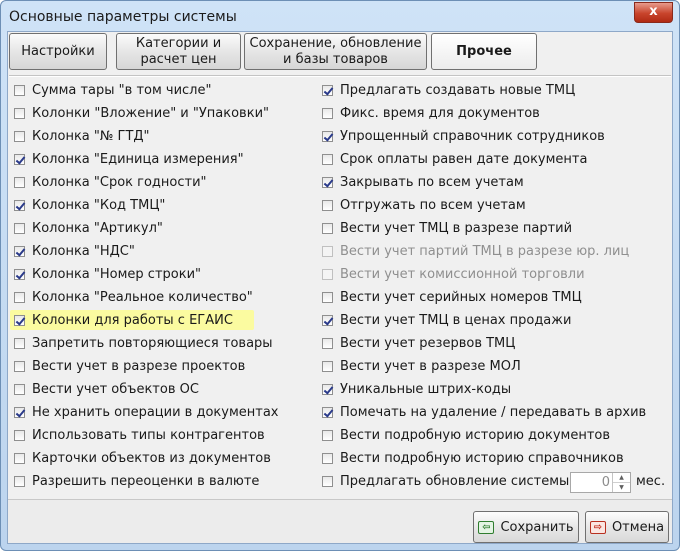  I want to click on option-row: Вести учет комиссионной торговли, so click(485, 274).